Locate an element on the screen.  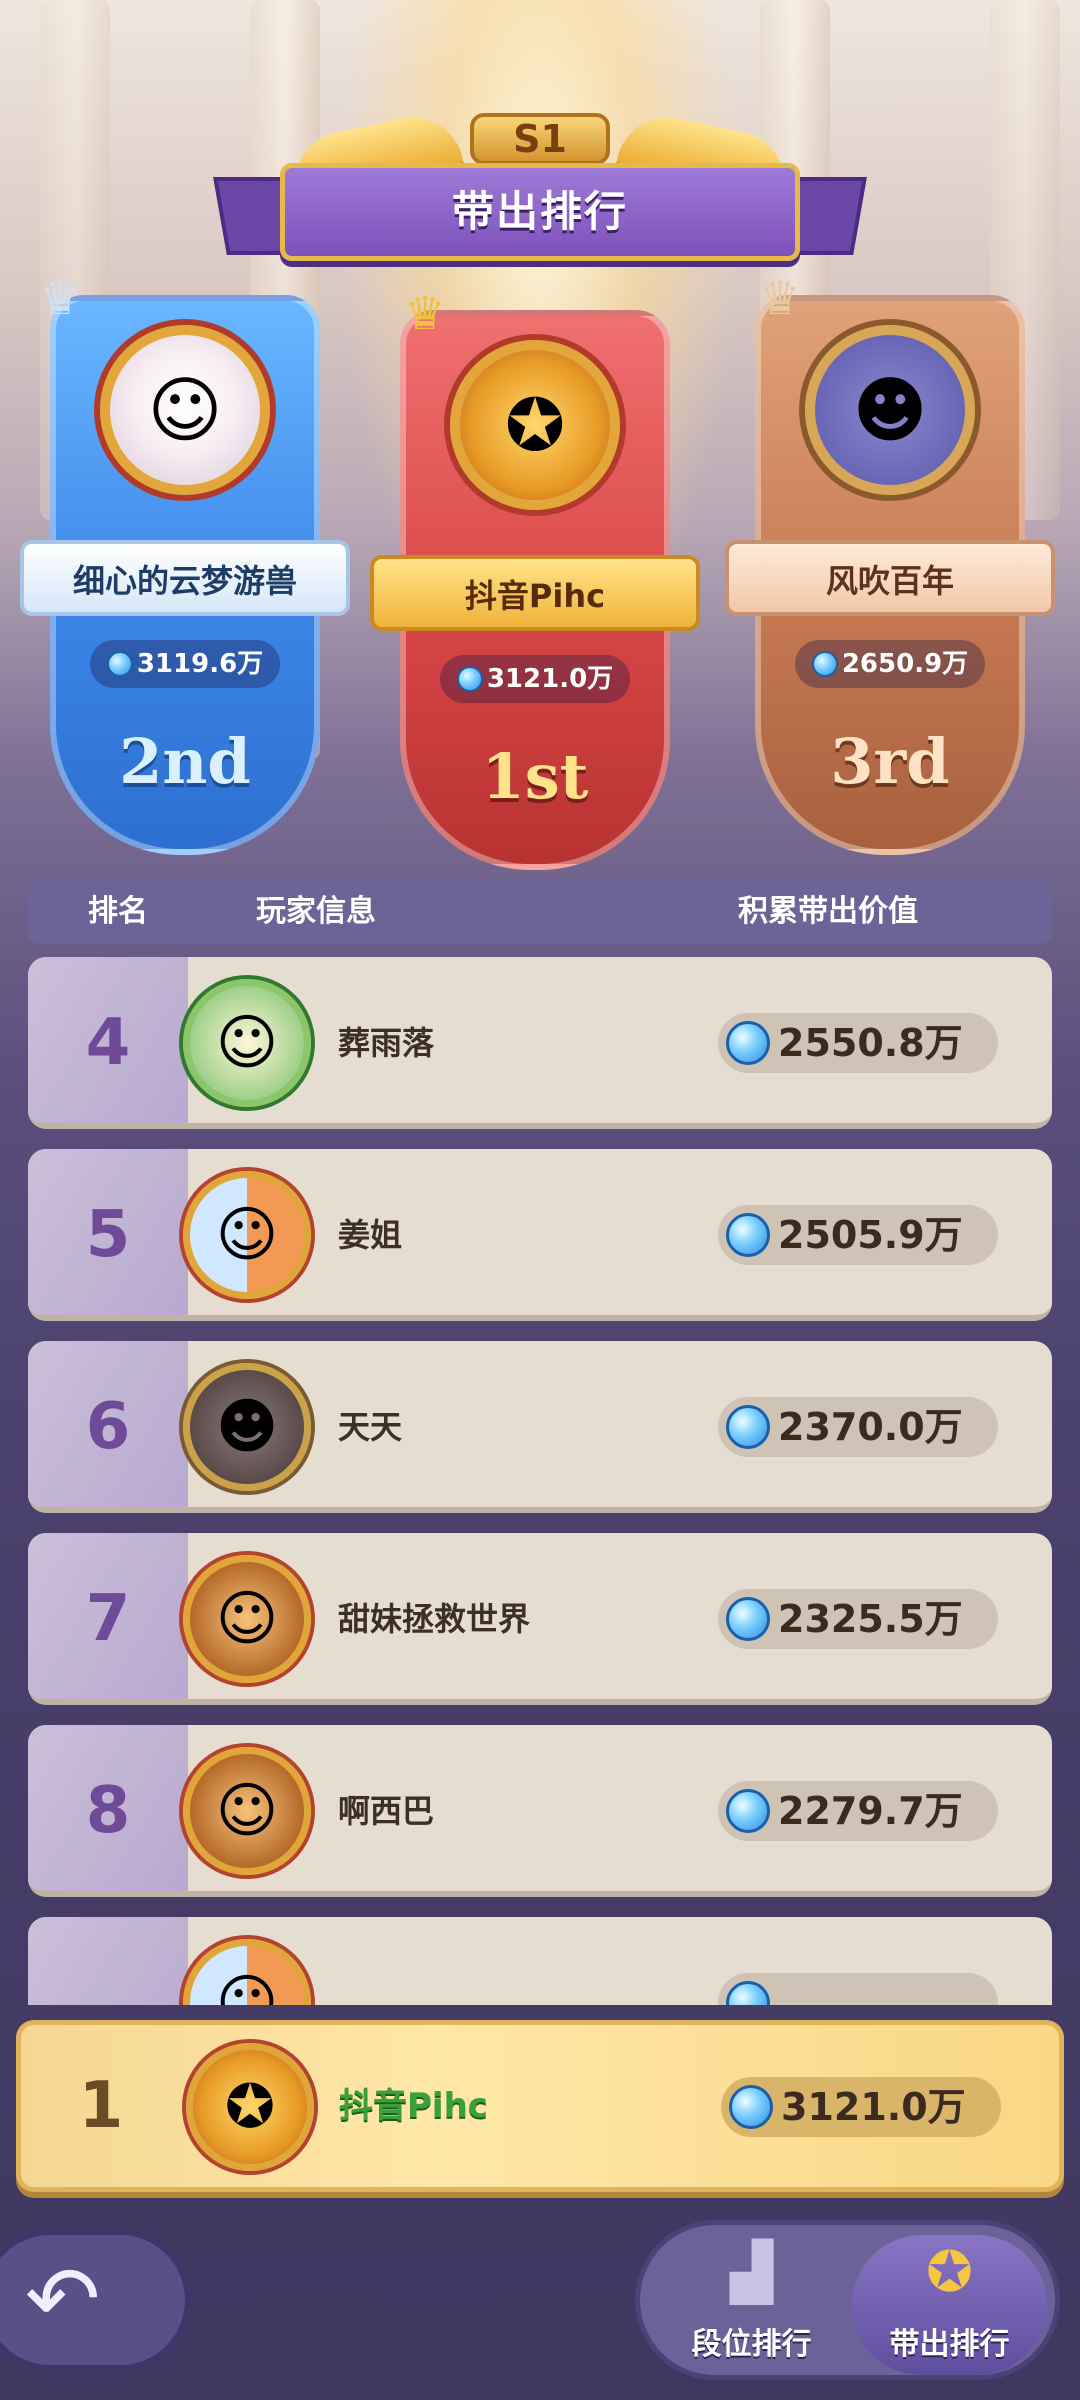
place-label: 3rd is located at coordinates (890, 761).